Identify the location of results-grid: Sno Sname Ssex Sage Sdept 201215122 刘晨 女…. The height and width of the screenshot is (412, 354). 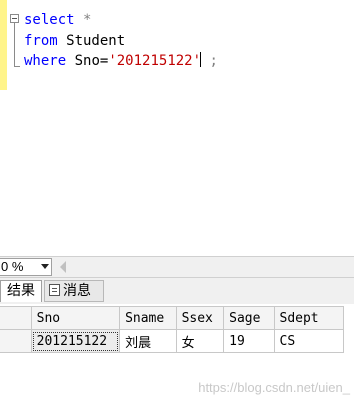
(172, 329).